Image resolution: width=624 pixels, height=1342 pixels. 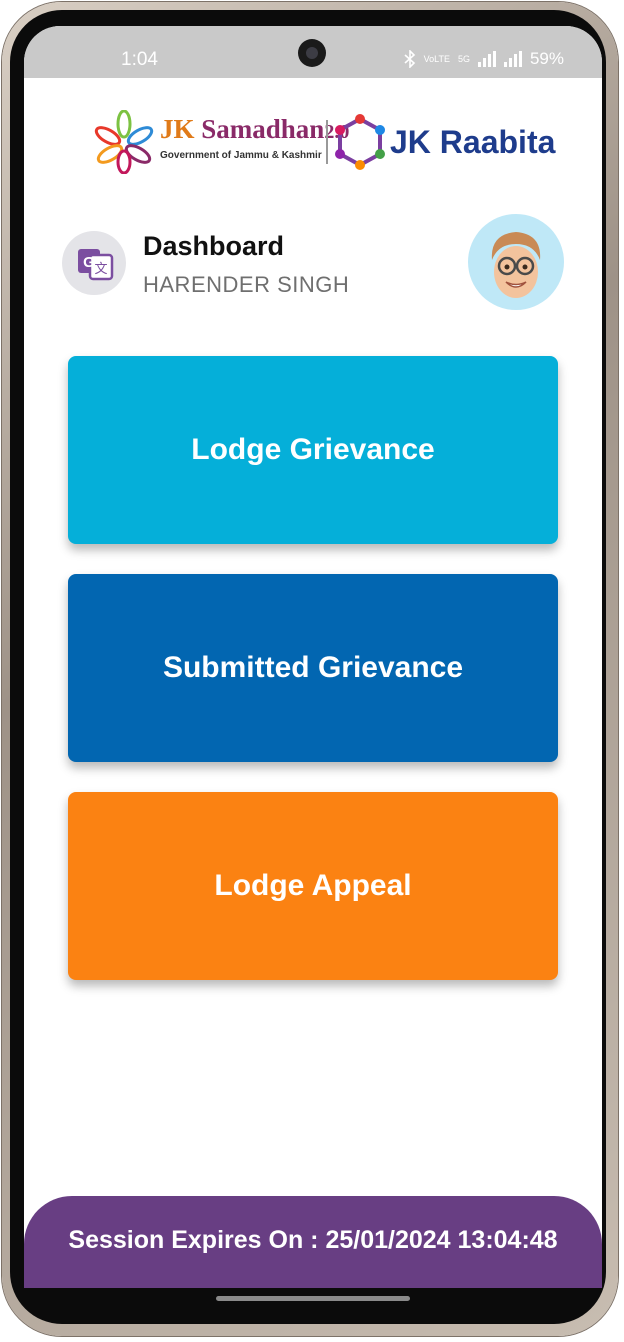 What do you see at coordinates (214, 246) in the screenshot?
I see `page-title: Dashboard` at bounding box center [214, 246].